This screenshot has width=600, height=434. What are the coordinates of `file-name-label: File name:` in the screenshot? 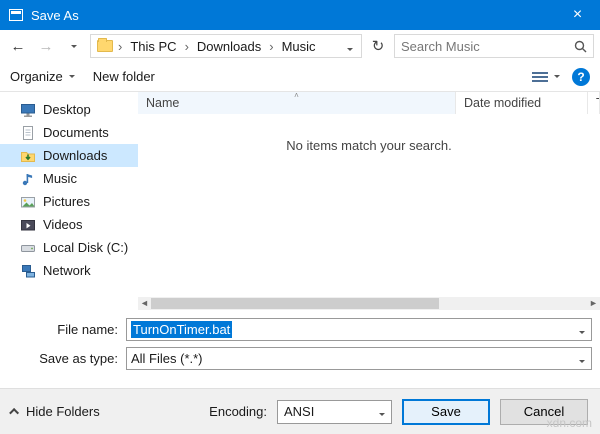 It's located at (87, 329).